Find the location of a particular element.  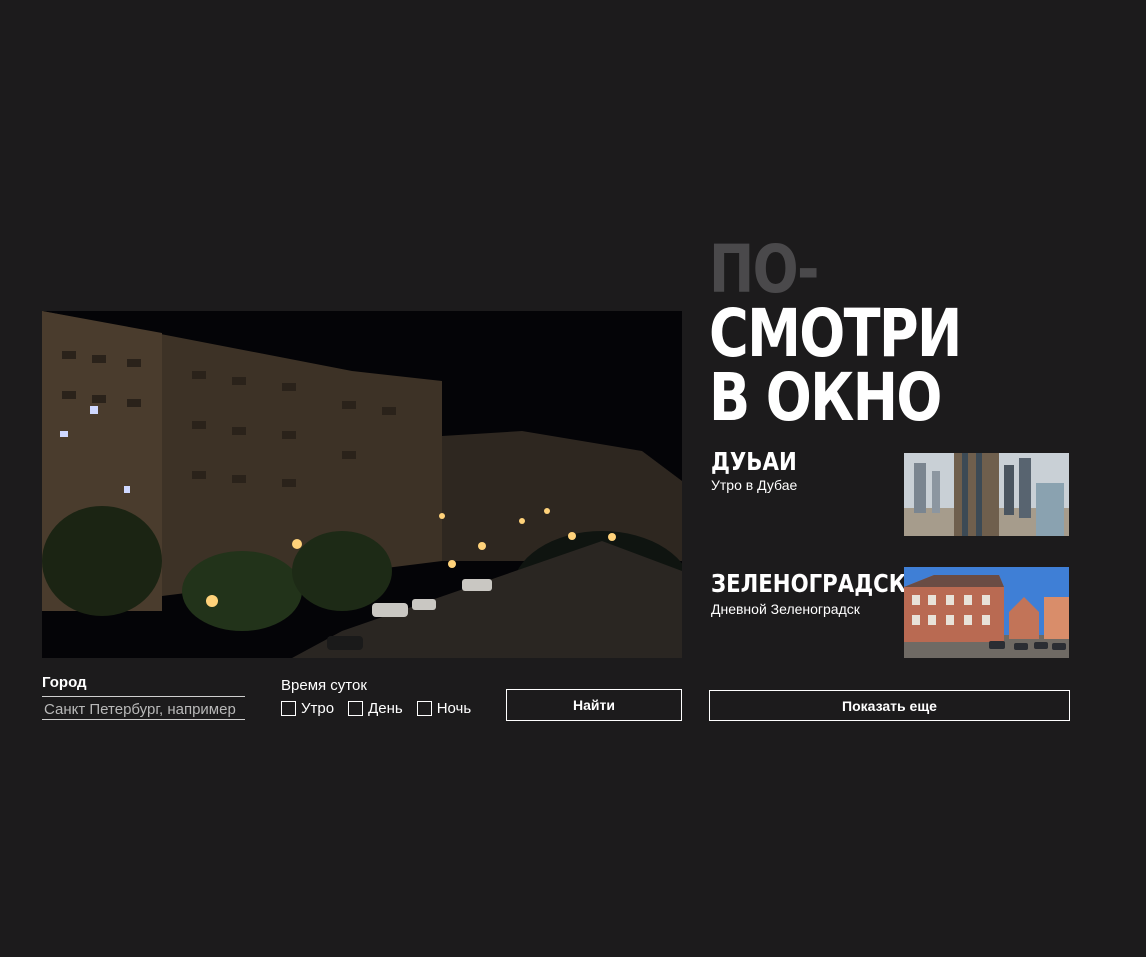

card-title: ЗЕЛЕНОГРАДСК is located at coordinates (809, 583).